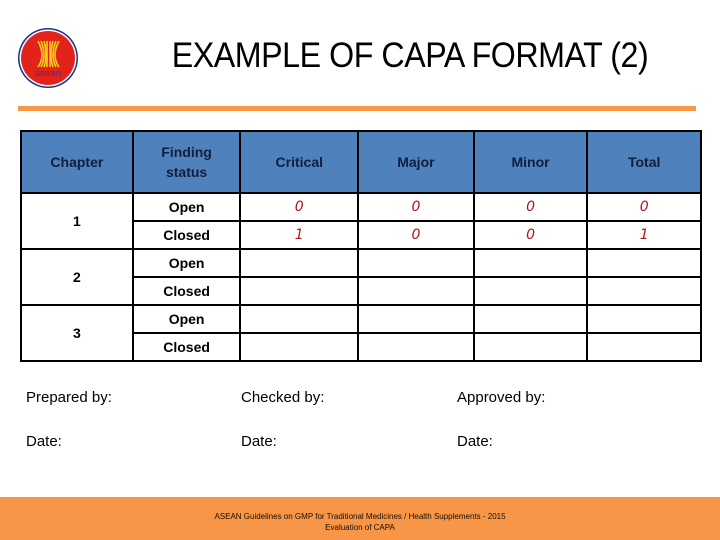  Describe the element at coordinates (360, 527) in the screenshot. I see `footer-line2: Evaluation of CAPA` at that location.